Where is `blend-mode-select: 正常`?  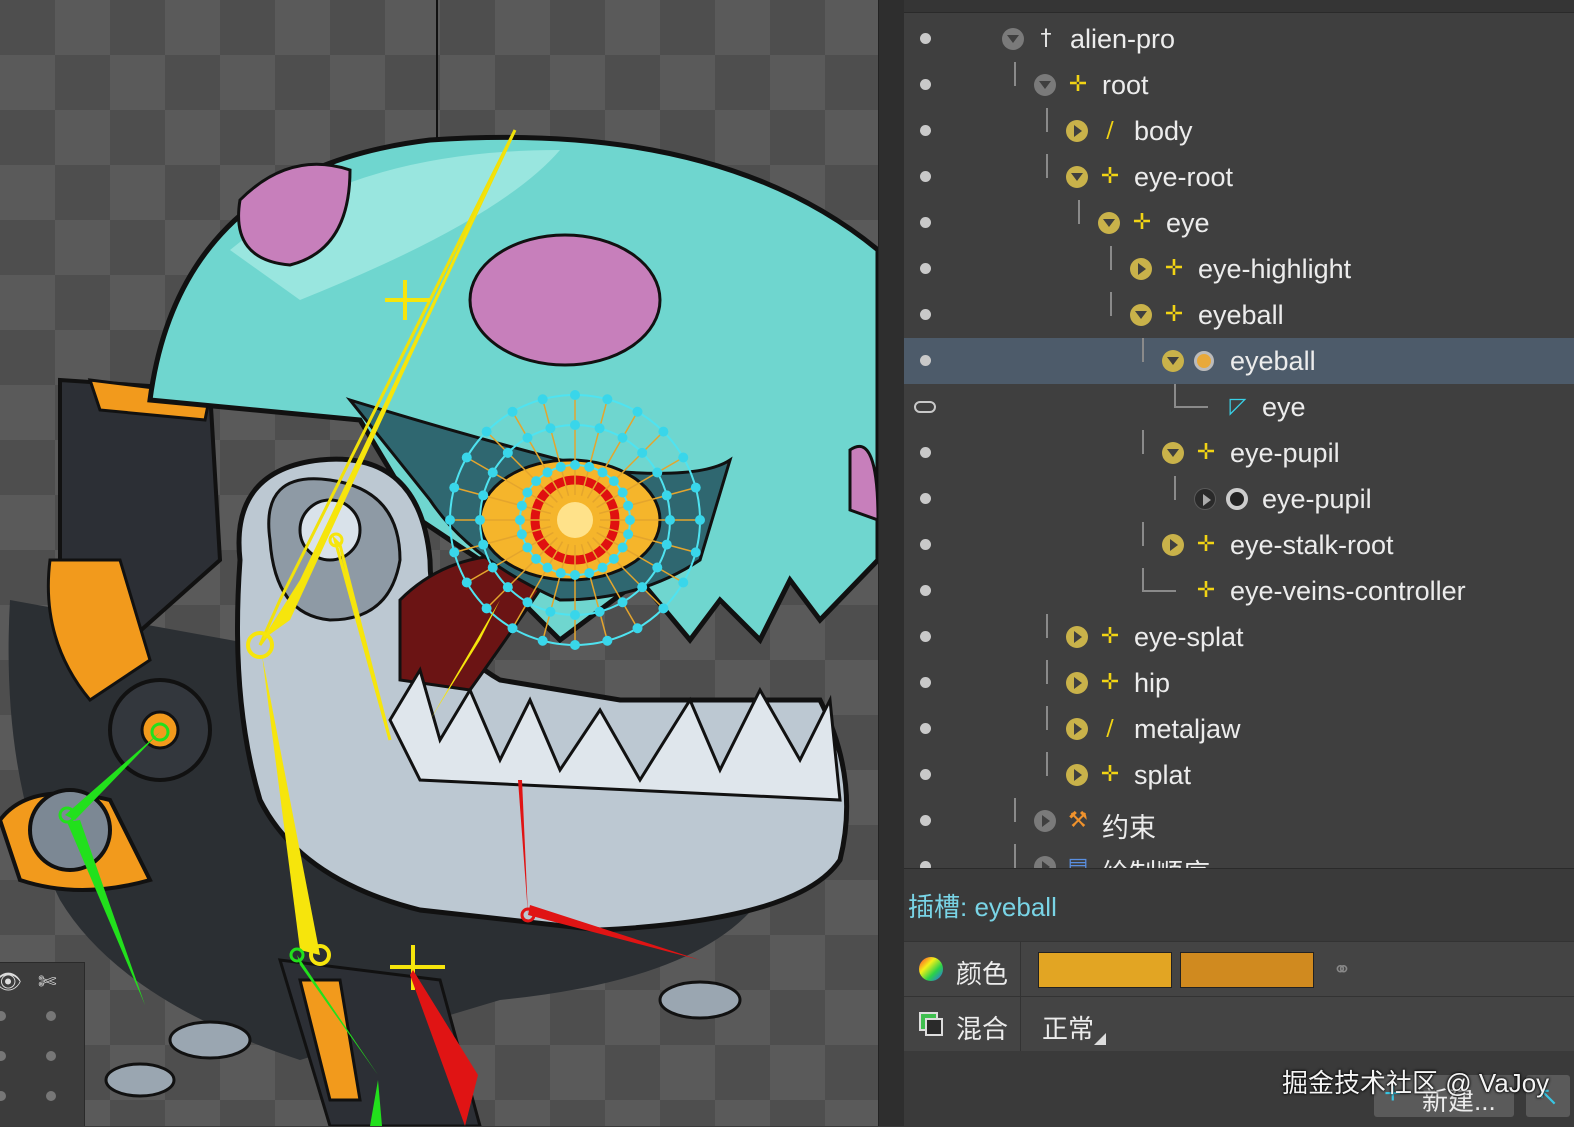
blend-mode-select: 正常 is located at coordinates (1068, 1027).